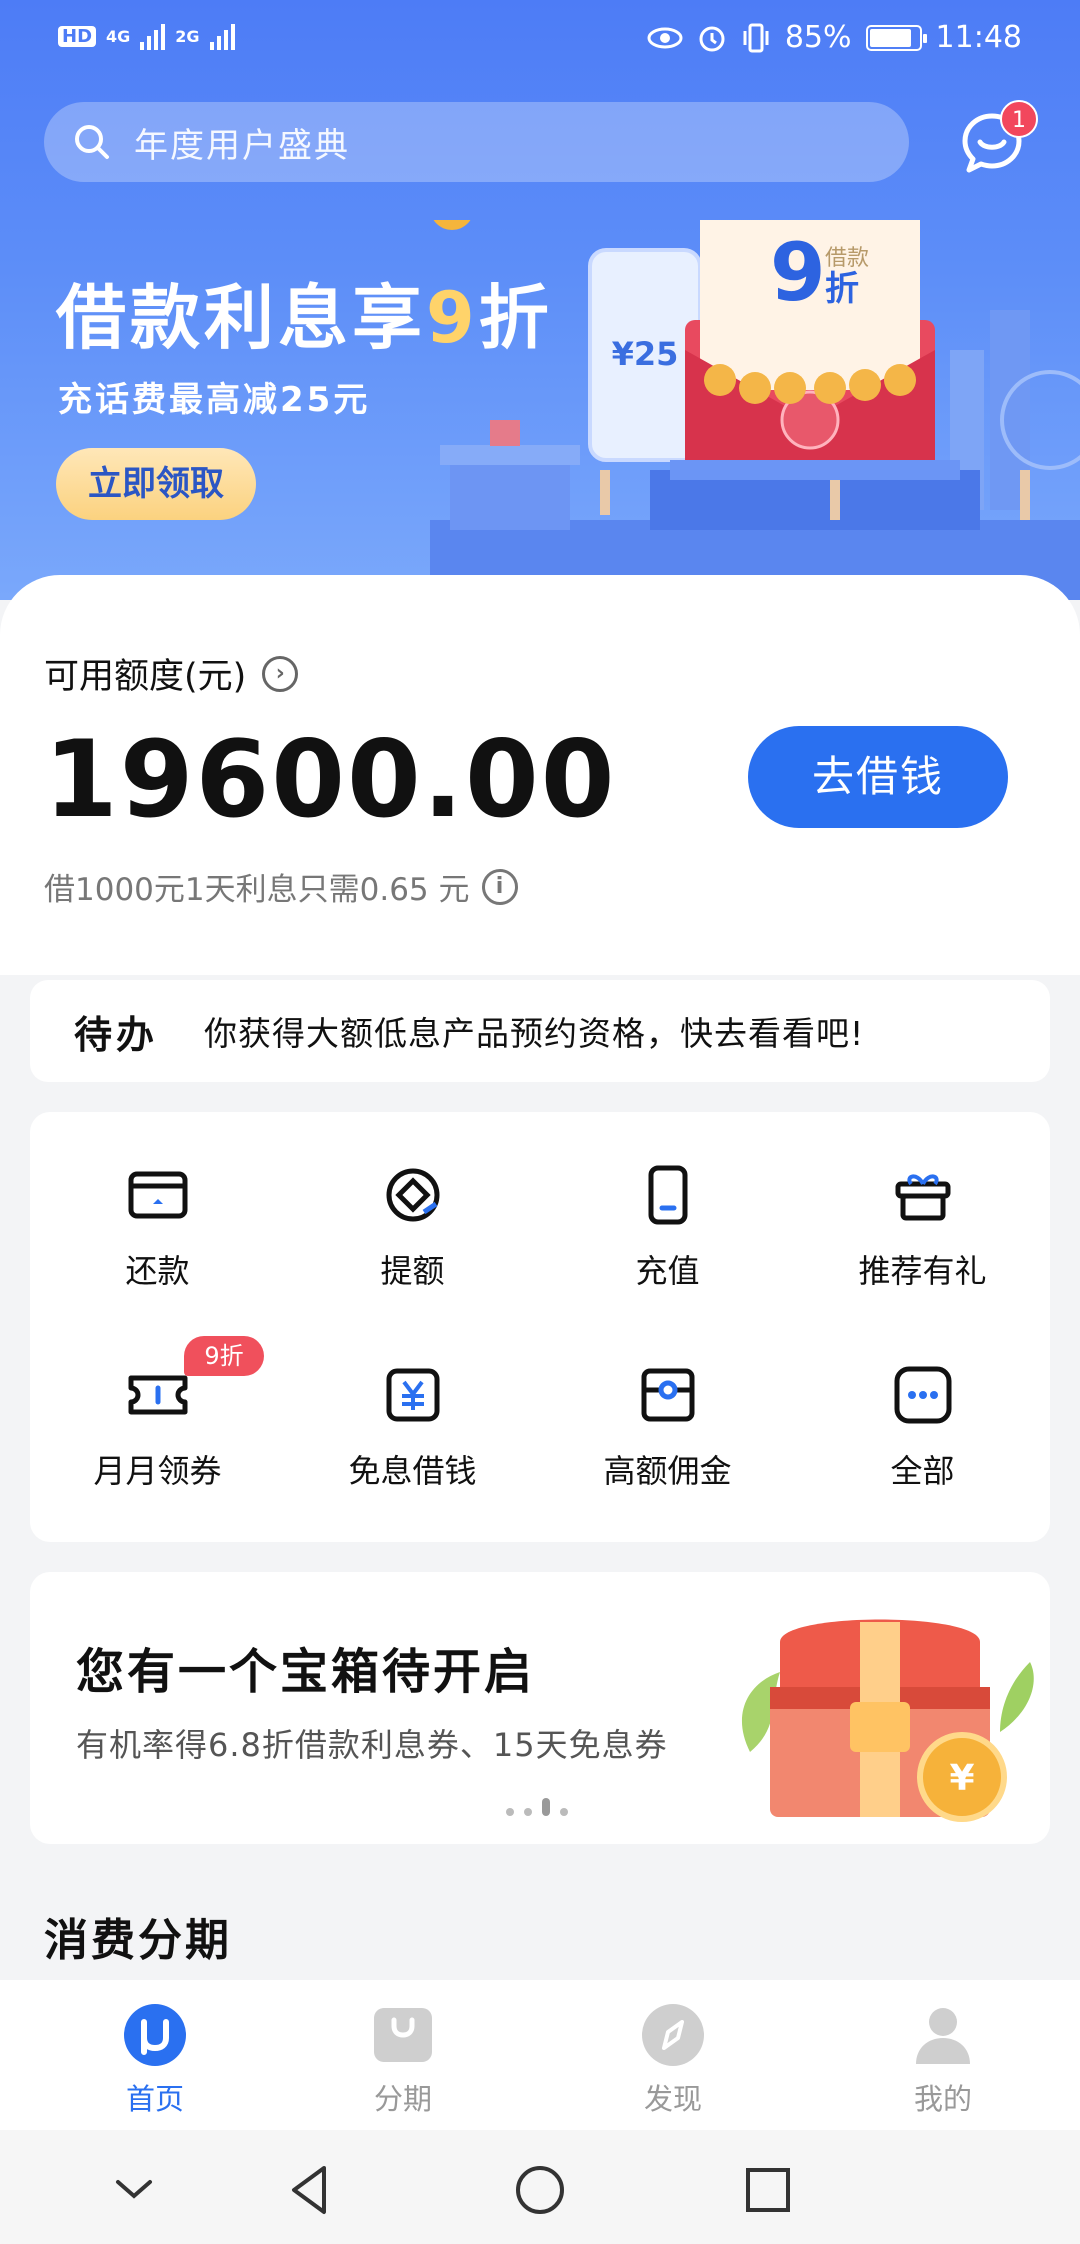 This screenshot has height=2244, width=1080. Describe the element at coordinates (712, 38) in the screenshot. I see `alarm-icon` at that location.